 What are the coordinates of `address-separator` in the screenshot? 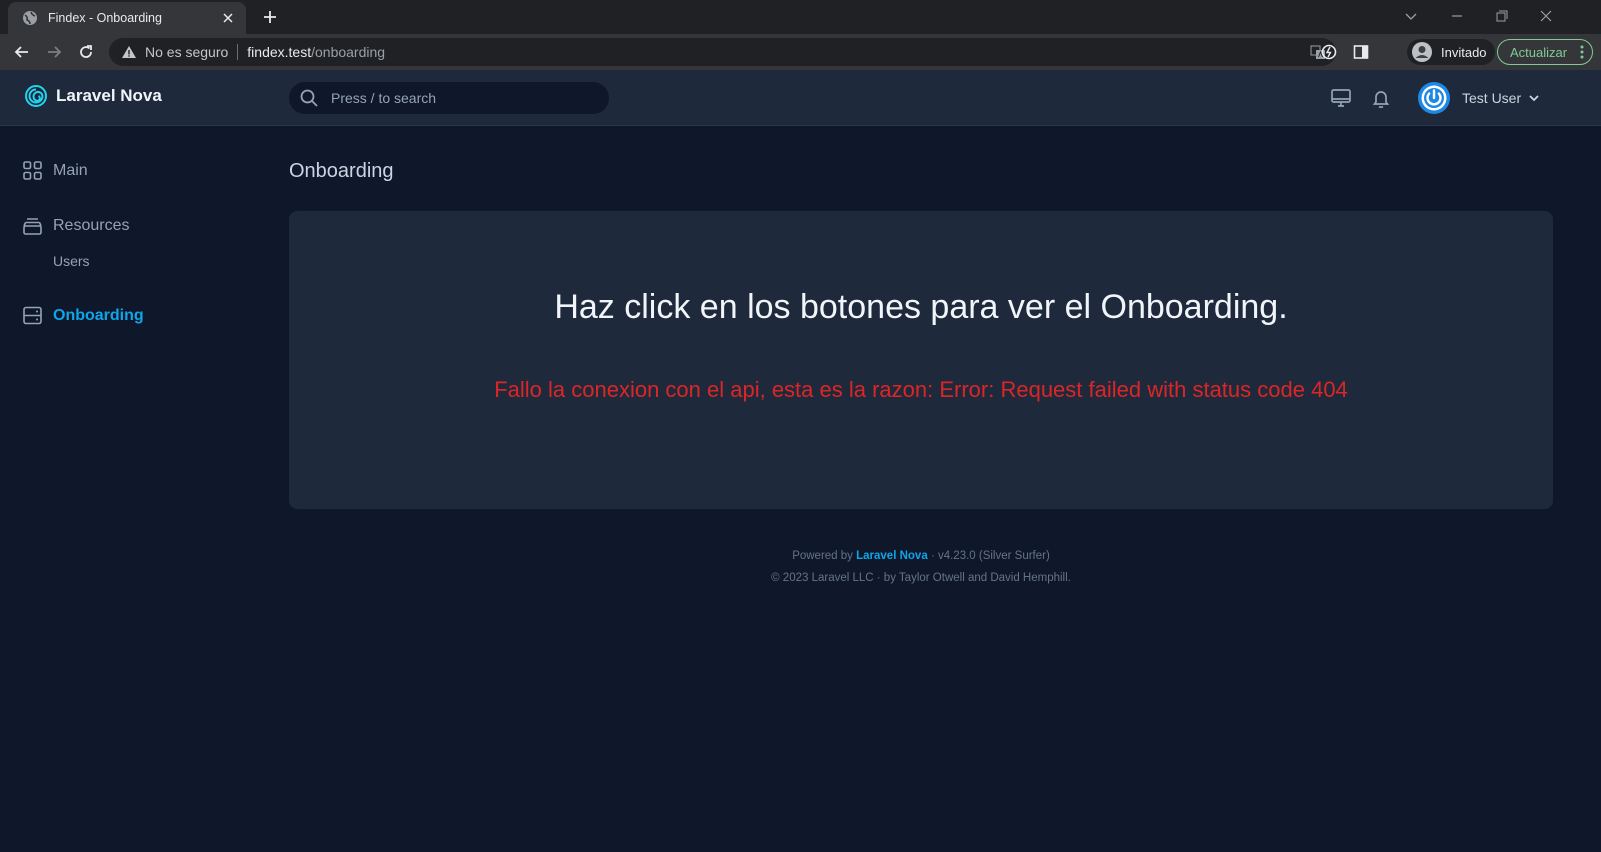 It's located at (238, 52).